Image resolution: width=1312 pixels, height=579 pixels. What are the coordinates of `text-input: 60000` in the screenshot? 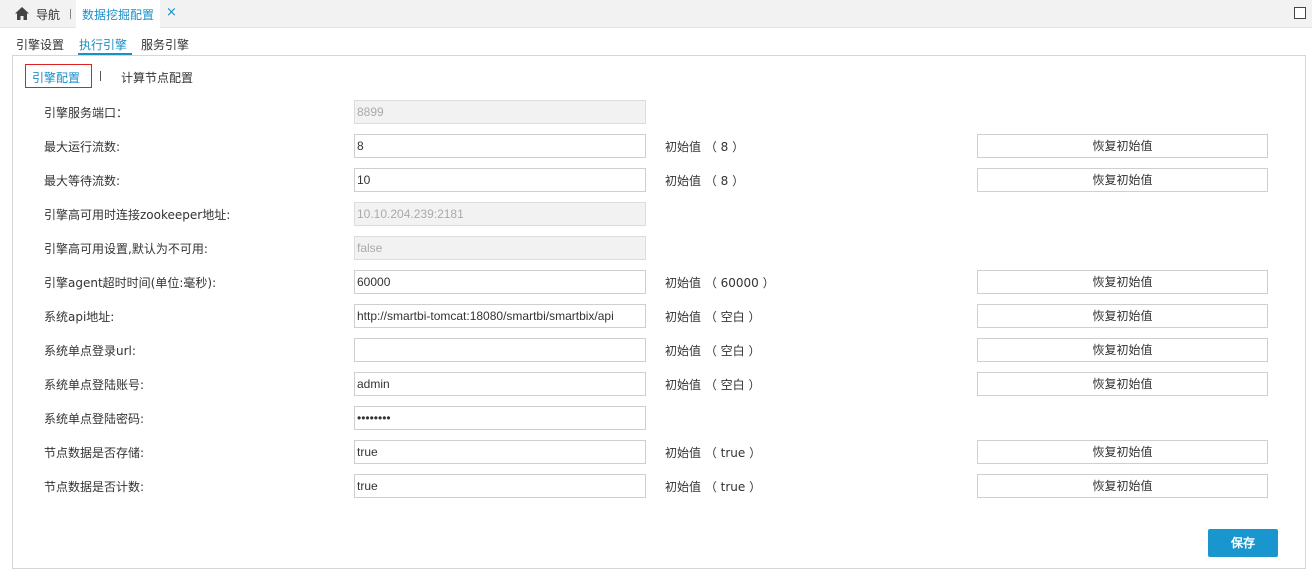 It's located at (500, 282).